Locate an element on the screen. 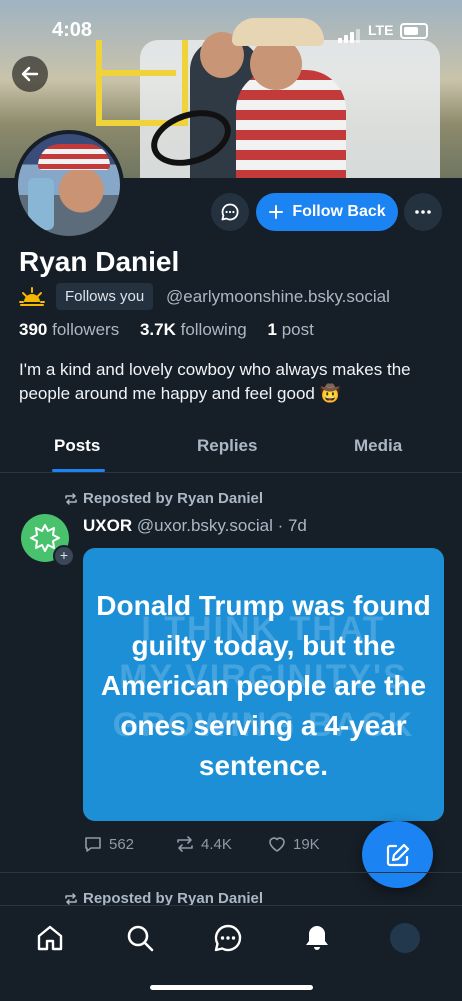  follow-back-button: Follow Back is located at coordinates (327, 212).